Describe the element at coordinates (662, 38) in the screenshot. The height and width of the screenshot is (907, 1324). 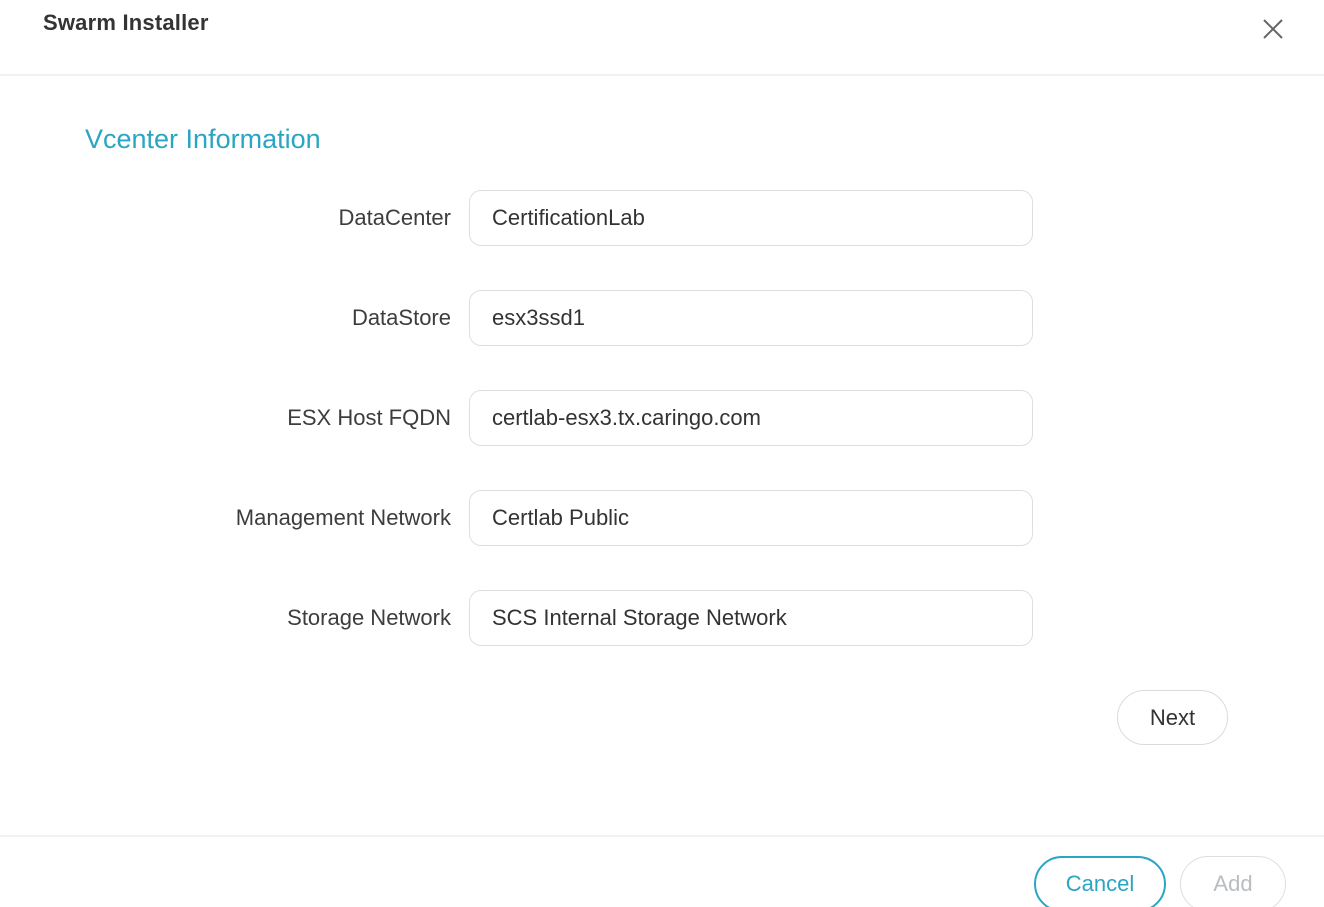
I see `dialog-header: Swarm Installer` at that location.